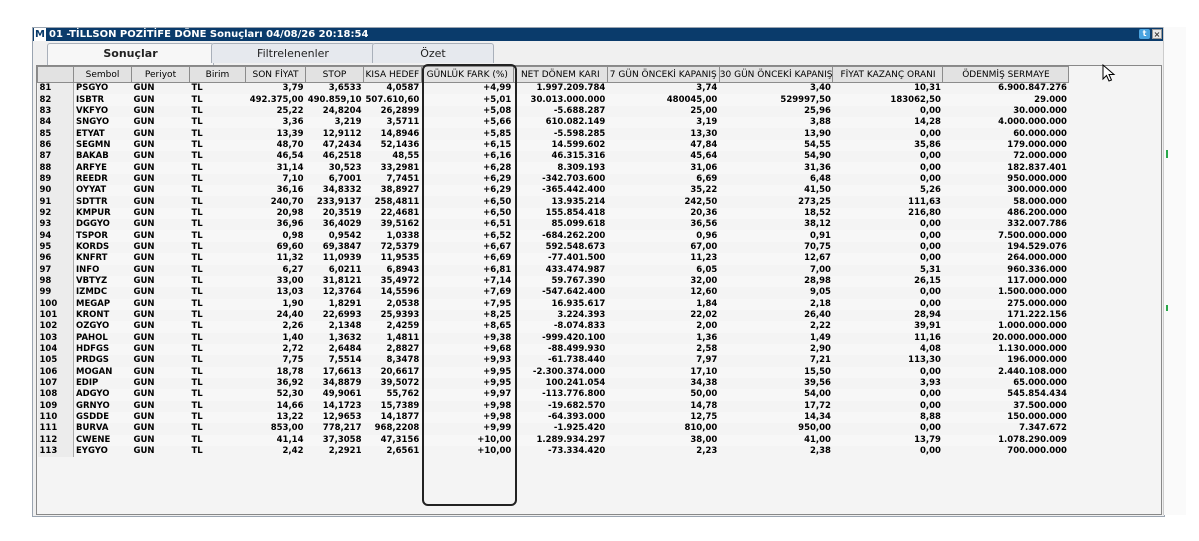  I want to click on table-cell: 264.000.000, so click(1005, 259).